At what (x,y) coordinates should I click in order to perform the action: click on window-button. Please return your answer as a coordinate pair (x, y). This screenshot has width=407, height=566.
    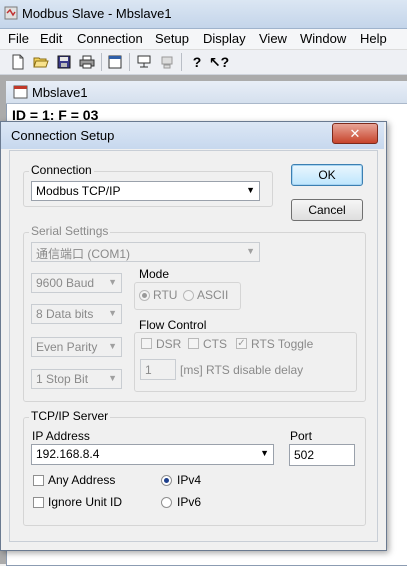
    Looking at the image, I should click on (115, 62).